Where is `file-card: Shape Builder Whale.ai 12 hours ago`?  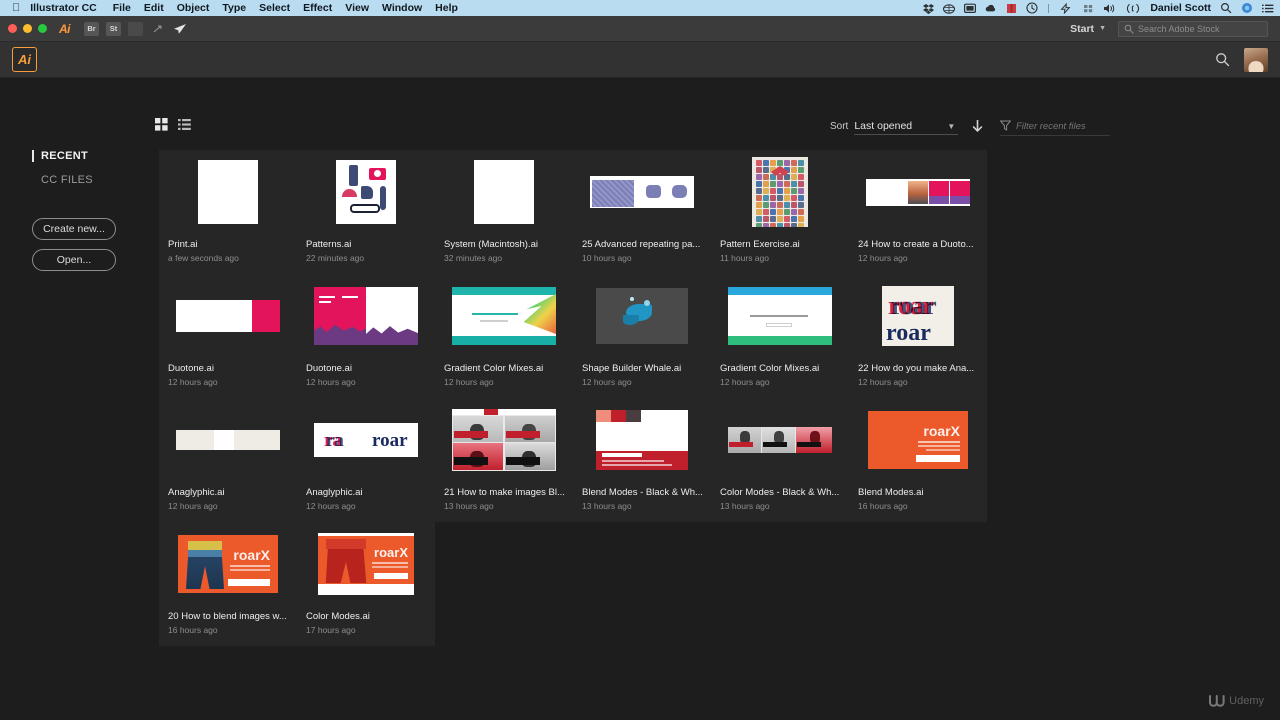 file-card: Shape Builder Whale.ai 12 hours ago is located at coordinates (642, 336).